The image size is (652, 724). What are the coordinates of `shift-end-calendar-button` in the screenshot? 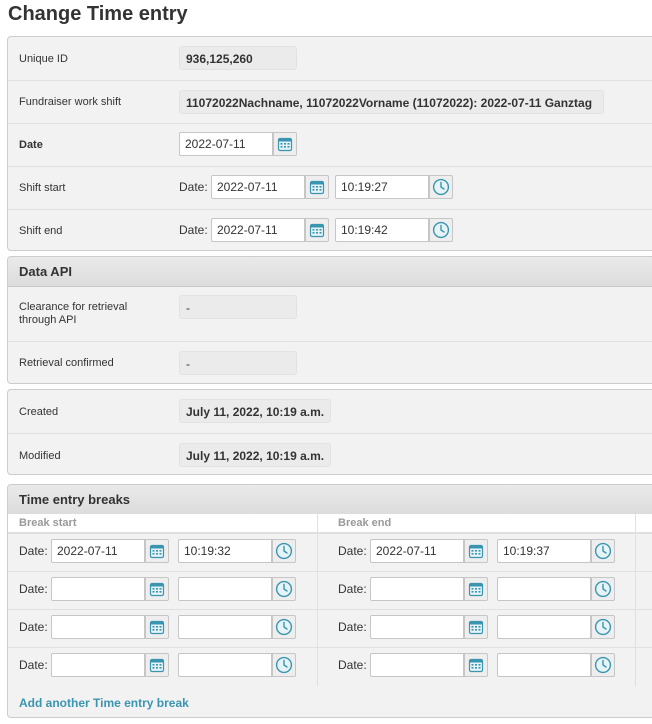 It's located at (317, 230).